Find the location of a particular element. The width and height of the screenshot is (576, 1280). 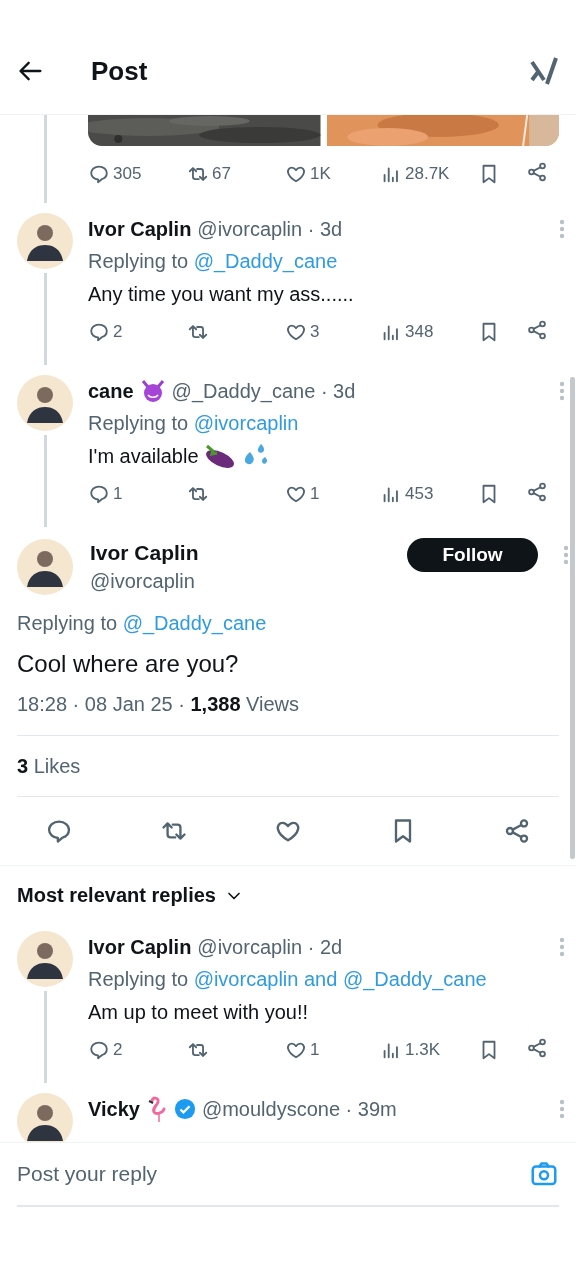

post-text: Cool where are you? is located at coordinates (128, 664).